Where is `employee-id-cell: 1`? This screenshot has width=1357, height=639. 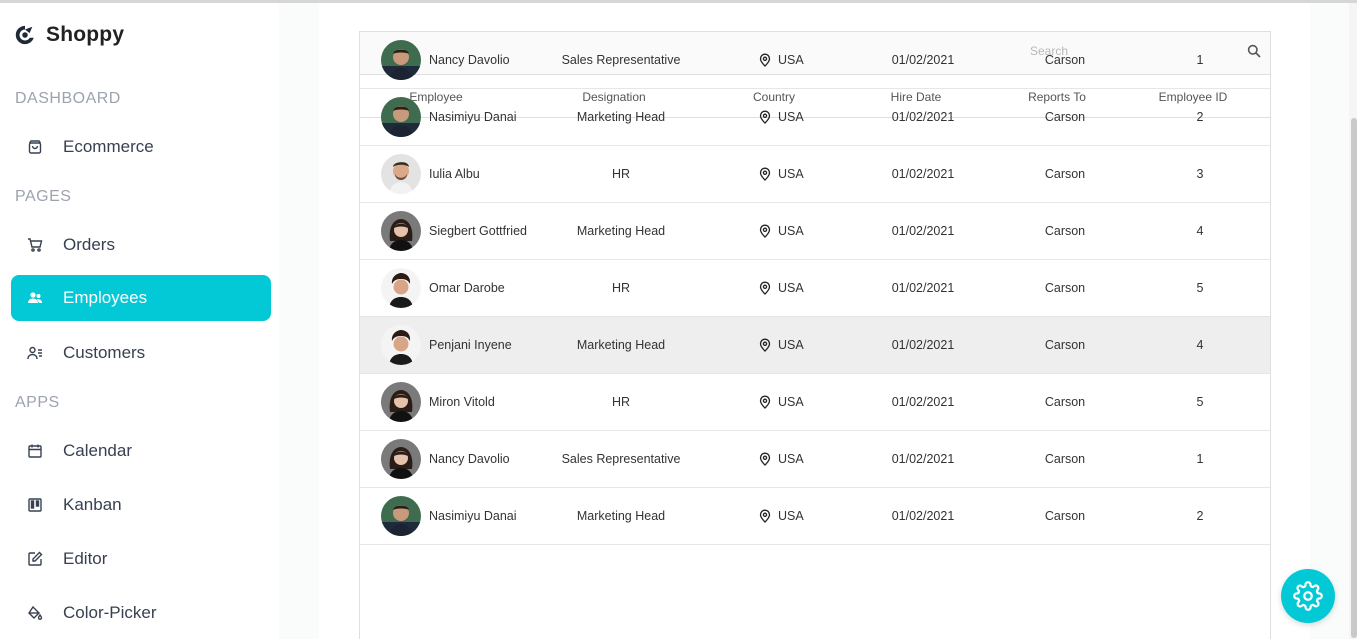 employee-id-cell: 1 is located at coordinates (1200, 459).